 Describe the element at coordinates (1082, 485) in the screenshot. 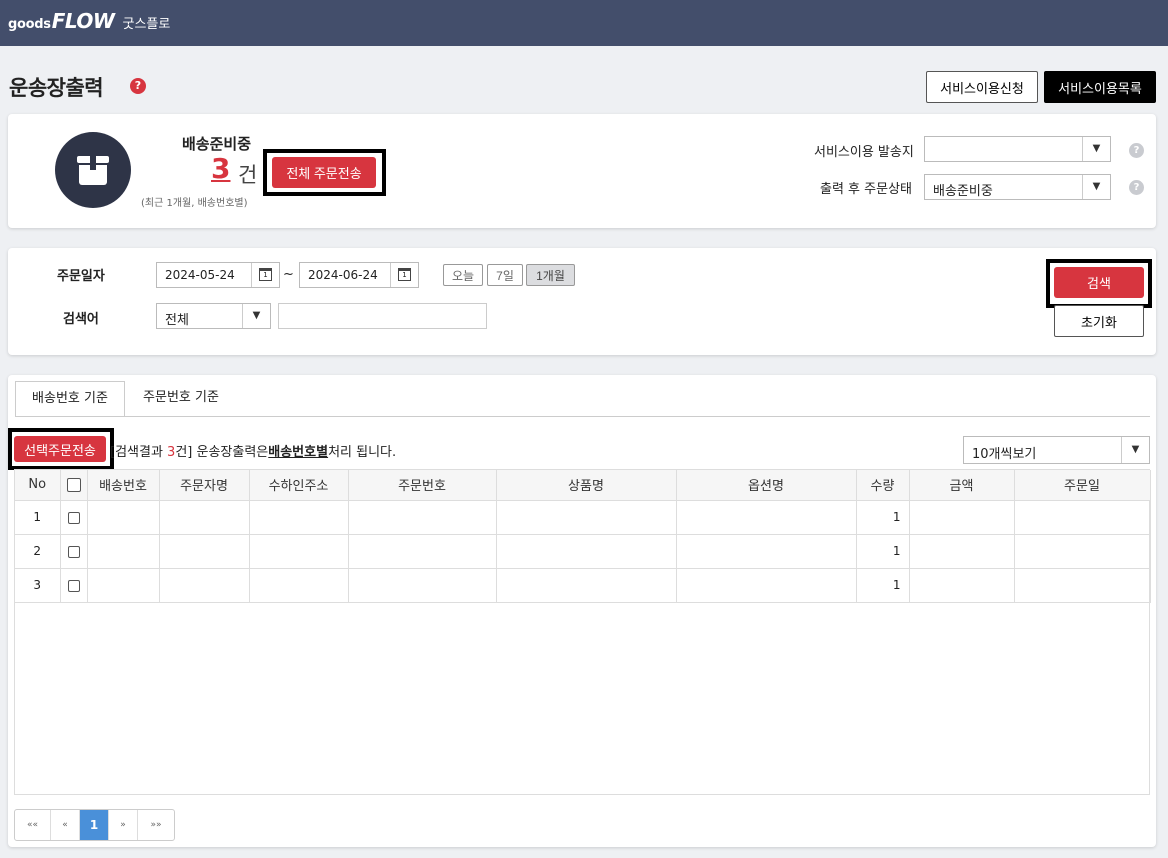

I see `col-header-order-date: 주문일` at that location.